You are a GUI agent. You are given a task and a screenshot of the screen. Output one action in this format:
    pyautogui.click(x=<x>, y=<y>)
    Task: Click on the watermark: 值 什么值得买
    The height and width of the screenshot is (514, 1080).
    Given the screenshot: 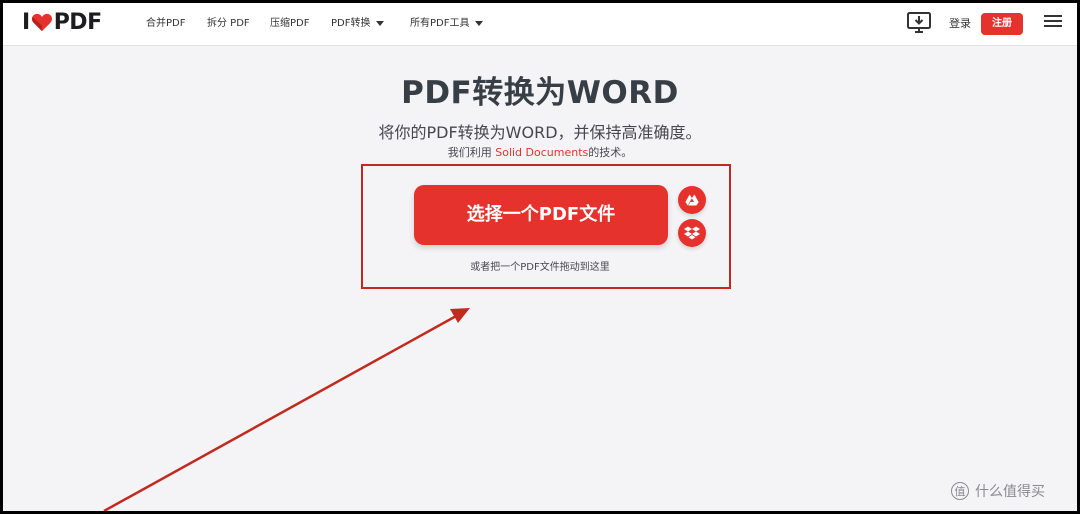 What is the action you would take?
    pyautogui.click(x=998, y=491)
    